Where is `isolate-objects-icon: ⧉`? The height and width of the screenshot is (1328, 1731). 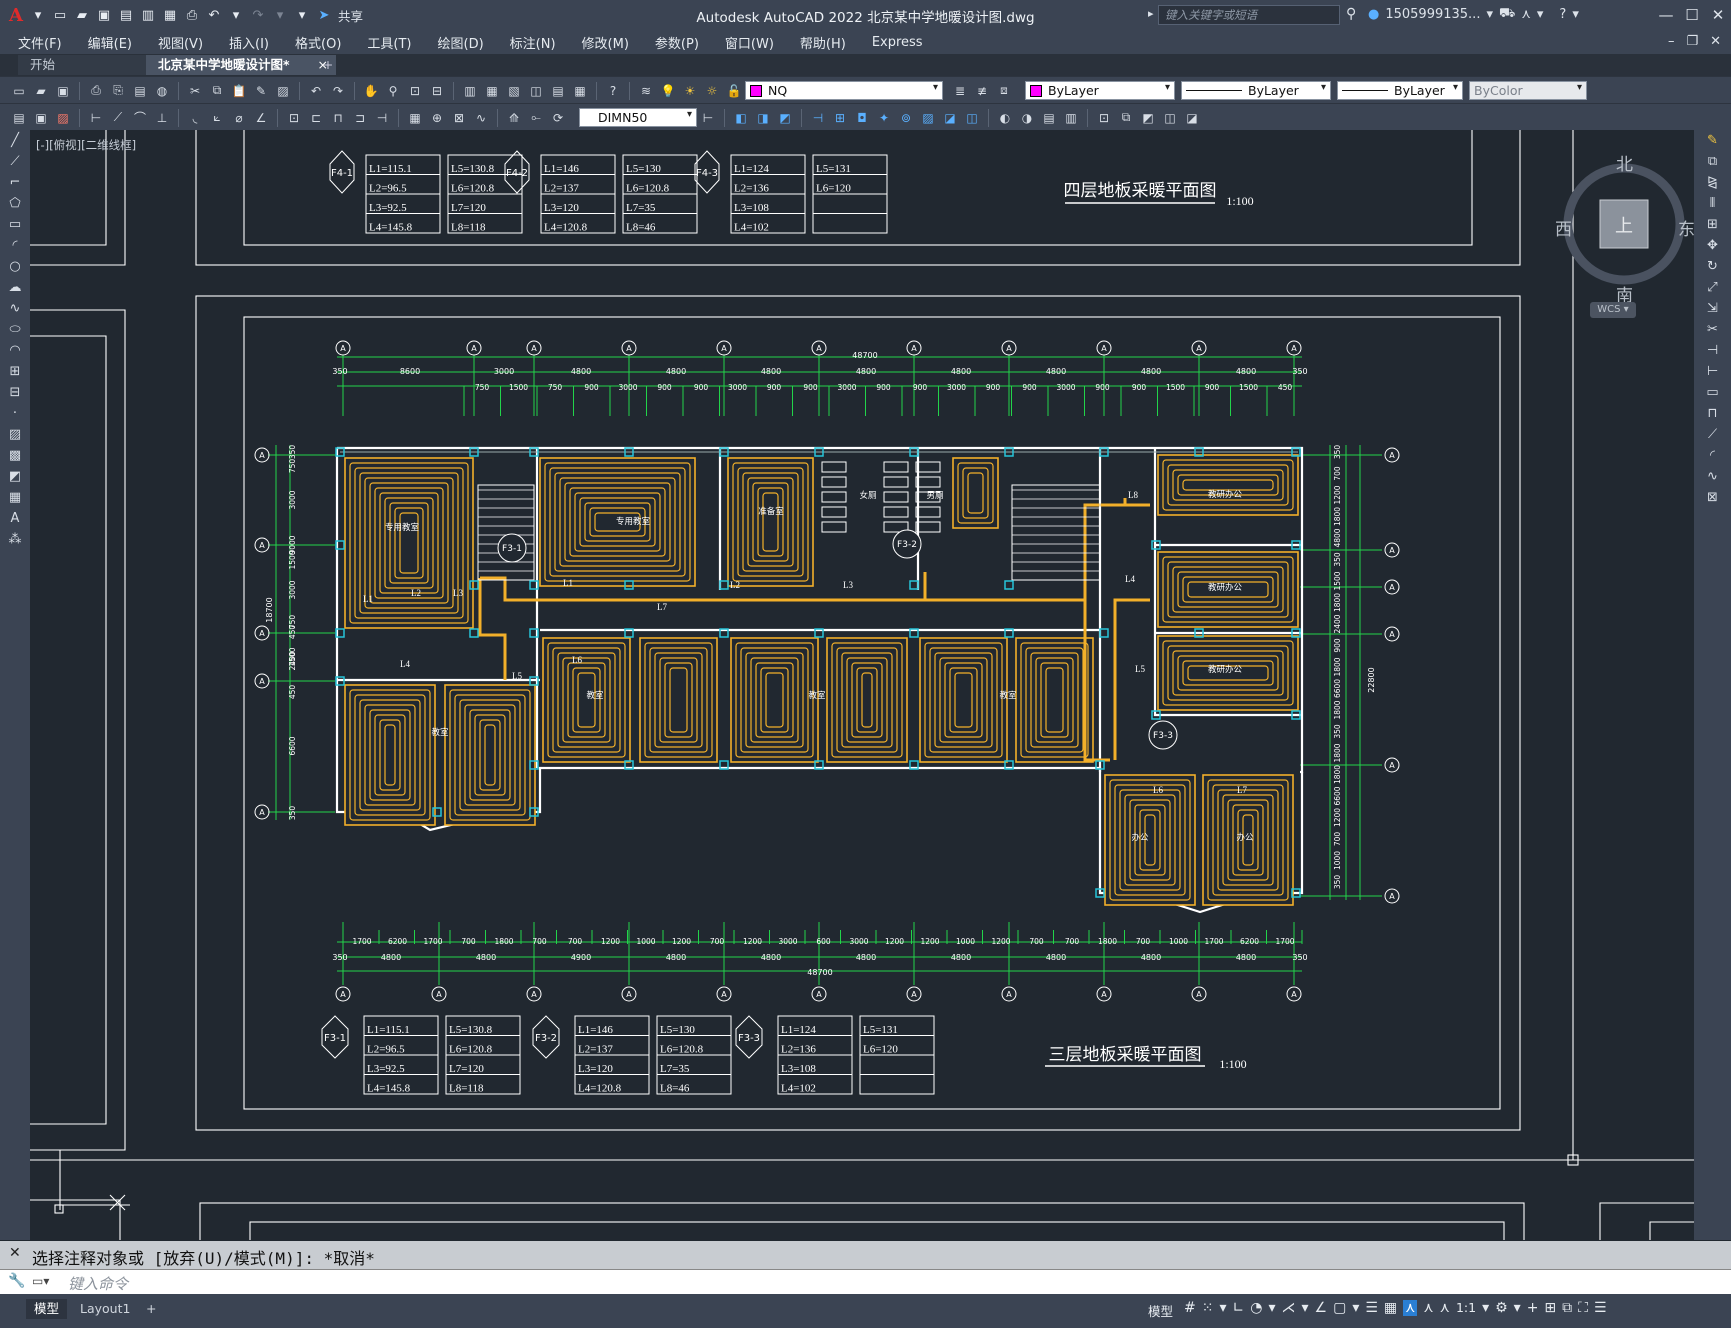
isolate-objects-icon: ⧉ is located at coordinates (1567, 1308).